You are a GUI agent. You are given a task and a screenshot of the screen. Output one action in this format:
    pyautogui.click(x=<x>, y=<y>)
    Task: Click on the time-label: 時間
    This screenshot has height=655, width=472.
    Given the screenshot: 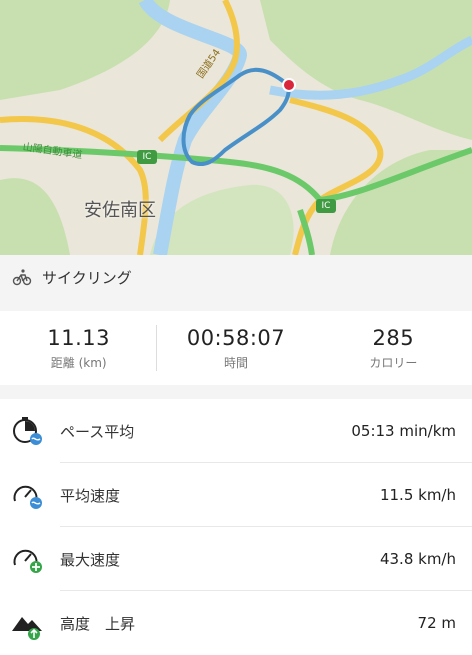 What is the action you would take?
    pyautogui.click(x=235, y=362)
    